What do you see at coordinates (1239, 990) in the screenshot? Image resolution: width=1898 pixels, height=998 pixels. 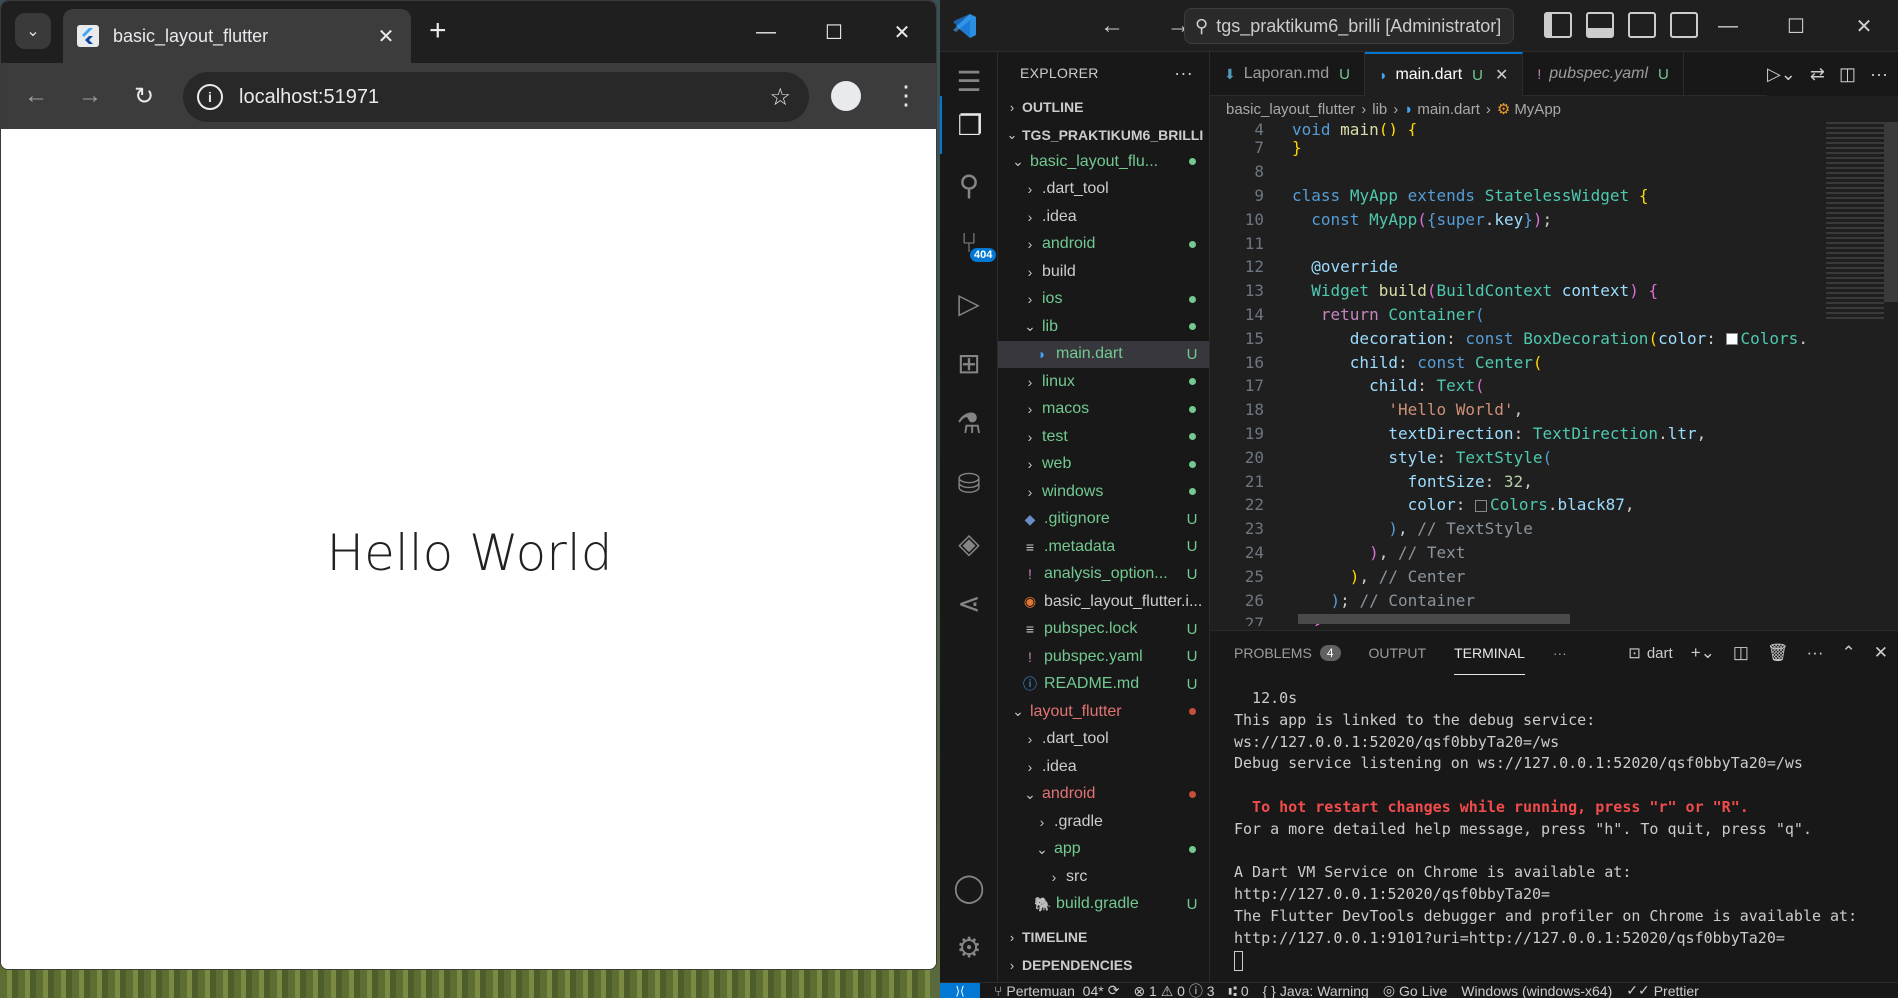 I see `ports-status: ⑆ 0` at bounding box center [1239, 990].